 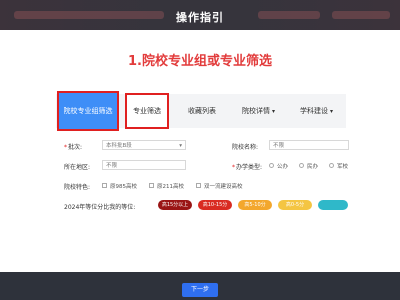 I want to click on radio-military, so click(x=331, y=165).